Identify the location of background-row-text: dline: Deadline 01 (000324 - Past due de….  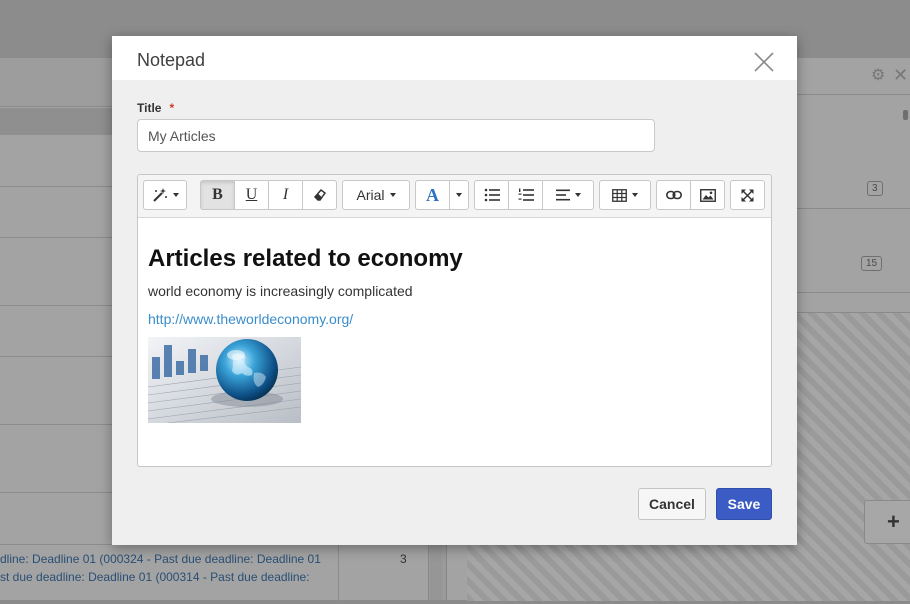
(160, 559).